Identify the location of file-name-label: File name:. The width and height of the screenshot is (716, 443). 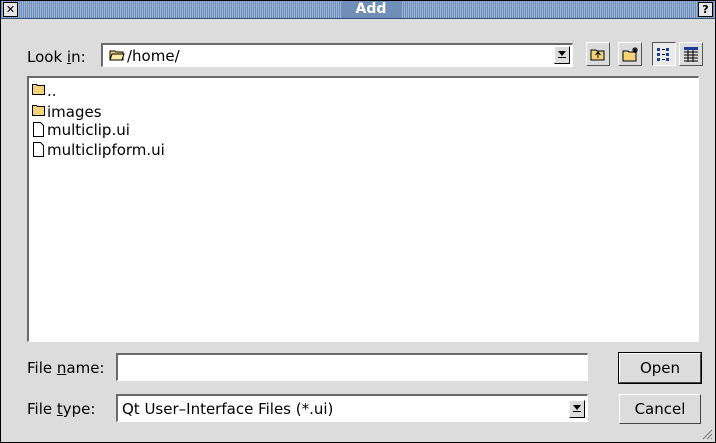
(66, 368).